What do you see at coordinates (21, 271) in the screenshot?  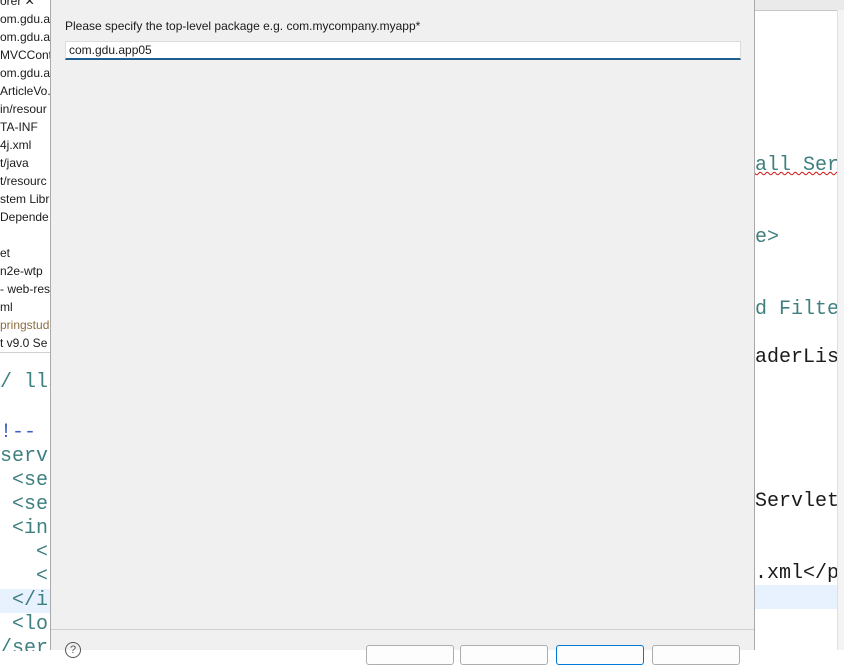 I see `tree-item: n2e-wtp` at bounding box center [21, 271].